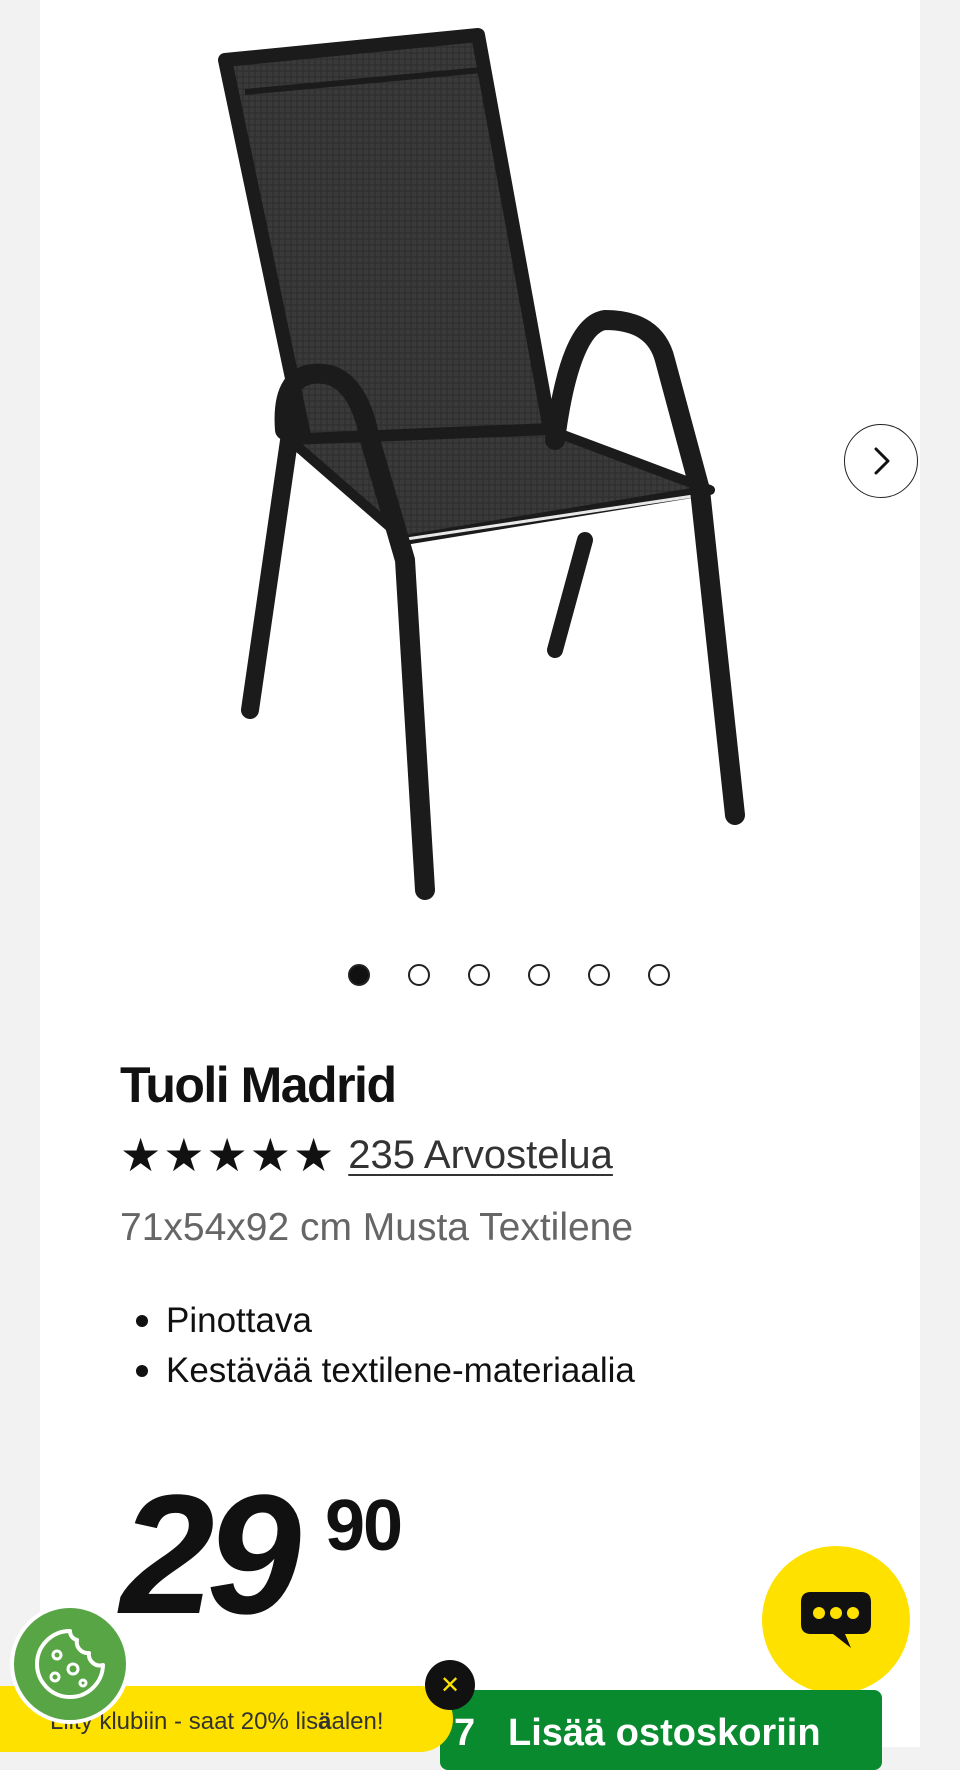 Image resolution: width=960 pixels, height=1770 pixels. I want to click on cookie-settings-button, so click(70, 1664).